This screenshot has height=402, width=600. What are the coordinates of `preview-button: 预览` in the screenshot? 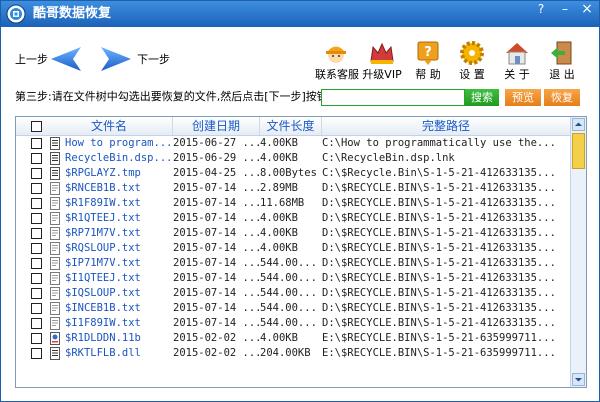 It's located at (523, 97).